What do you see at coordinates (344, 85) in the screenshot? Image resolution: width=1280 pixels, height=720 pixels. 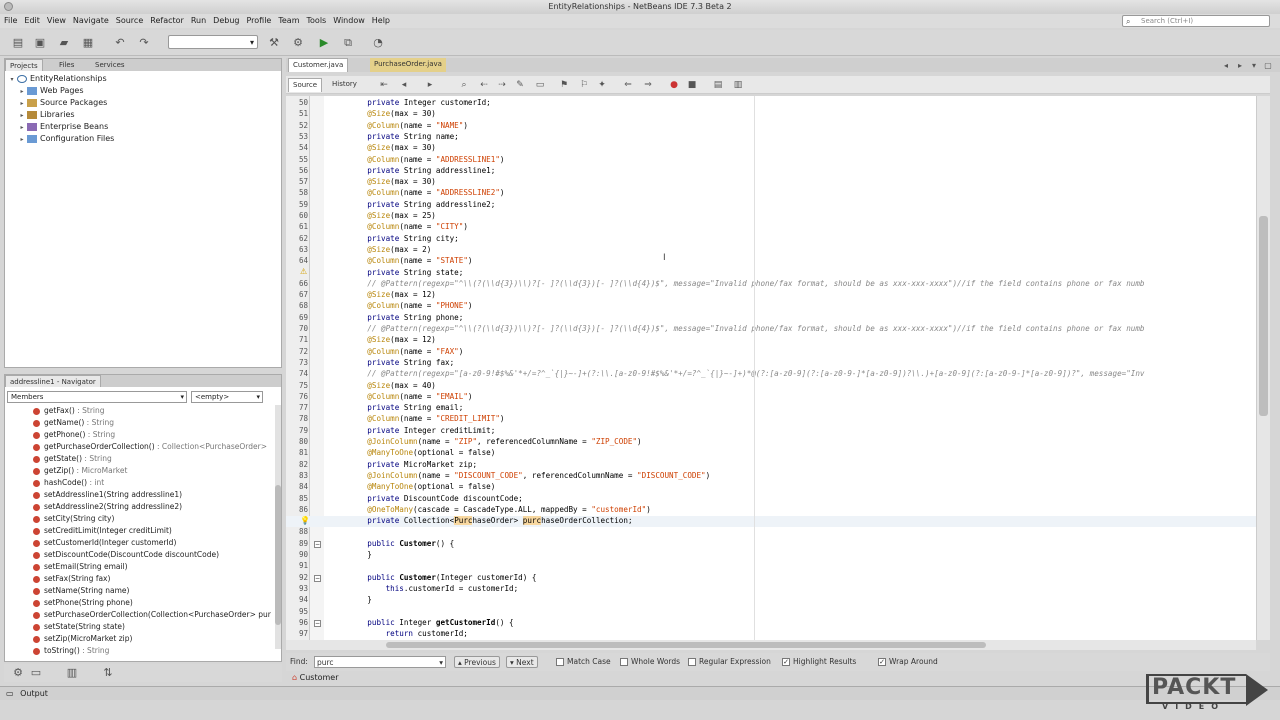 I see `tab-history: History` at bounding box center [344, 85].